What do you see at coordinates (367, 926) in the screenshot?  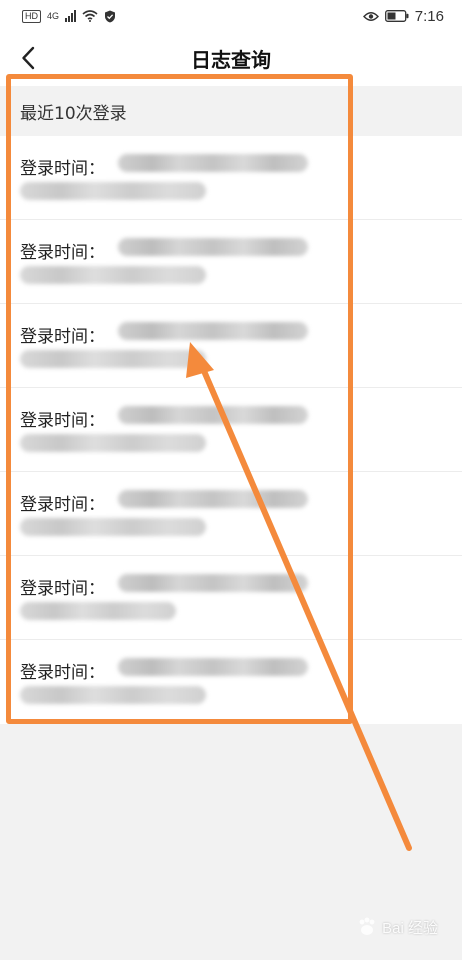 I see `paw-logo-icon` at bounding box center [367, 926].